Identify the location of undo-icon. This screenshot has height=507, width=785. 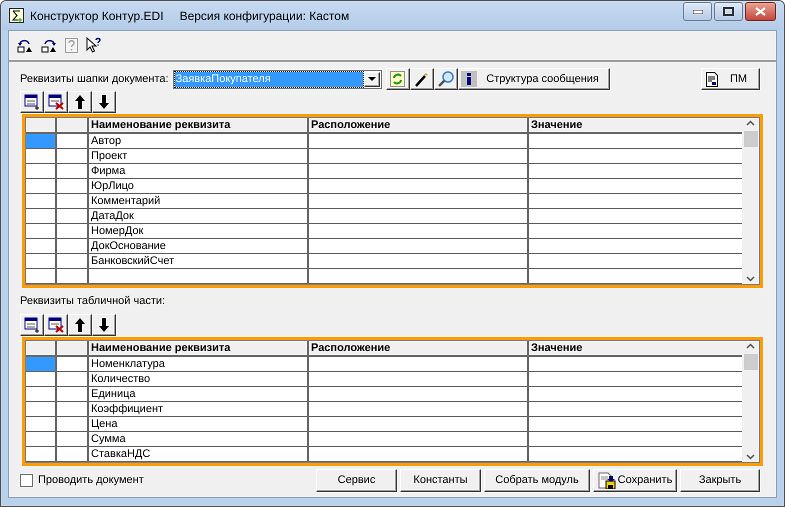
(25, 45).